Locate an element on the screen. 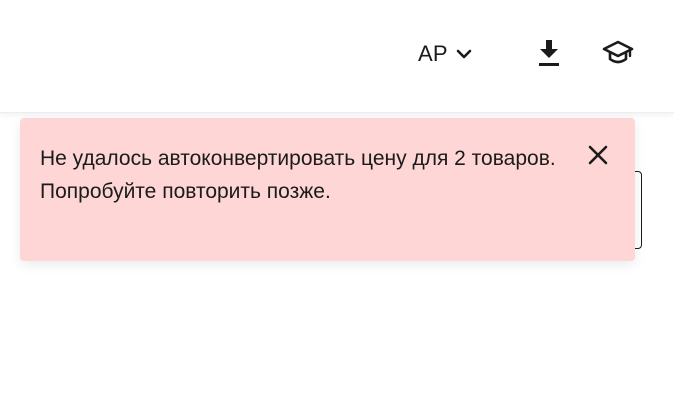  account-switcher: AP is located at coordinates (446, 54).